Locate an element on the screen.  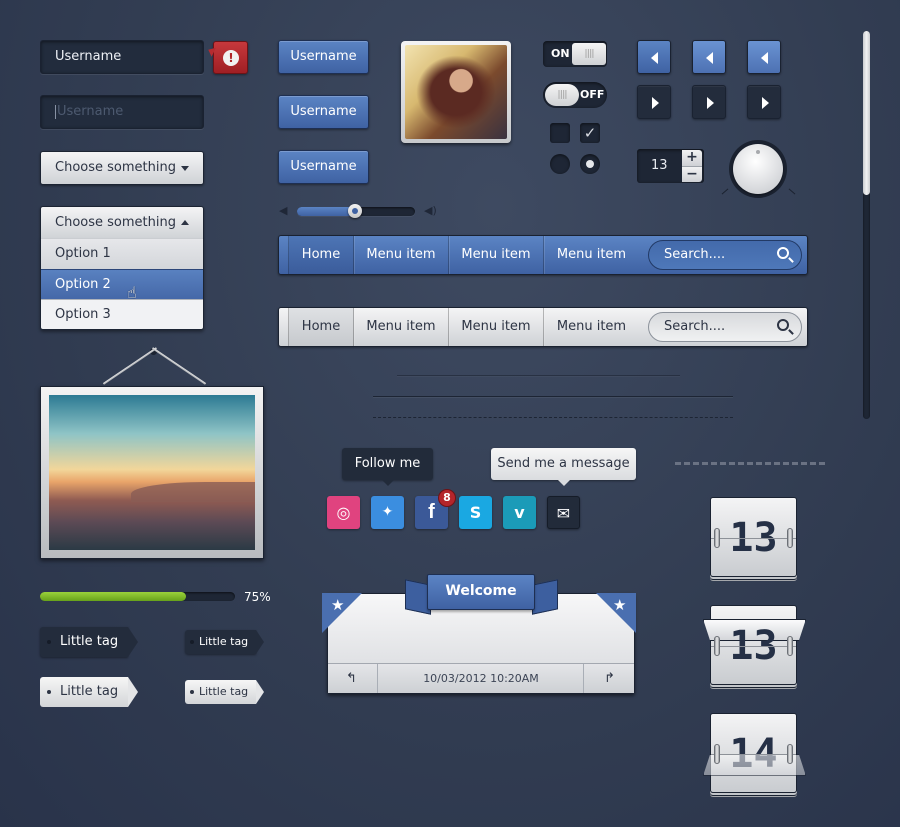
decrement-button: − is located at coordinates (692, 174).